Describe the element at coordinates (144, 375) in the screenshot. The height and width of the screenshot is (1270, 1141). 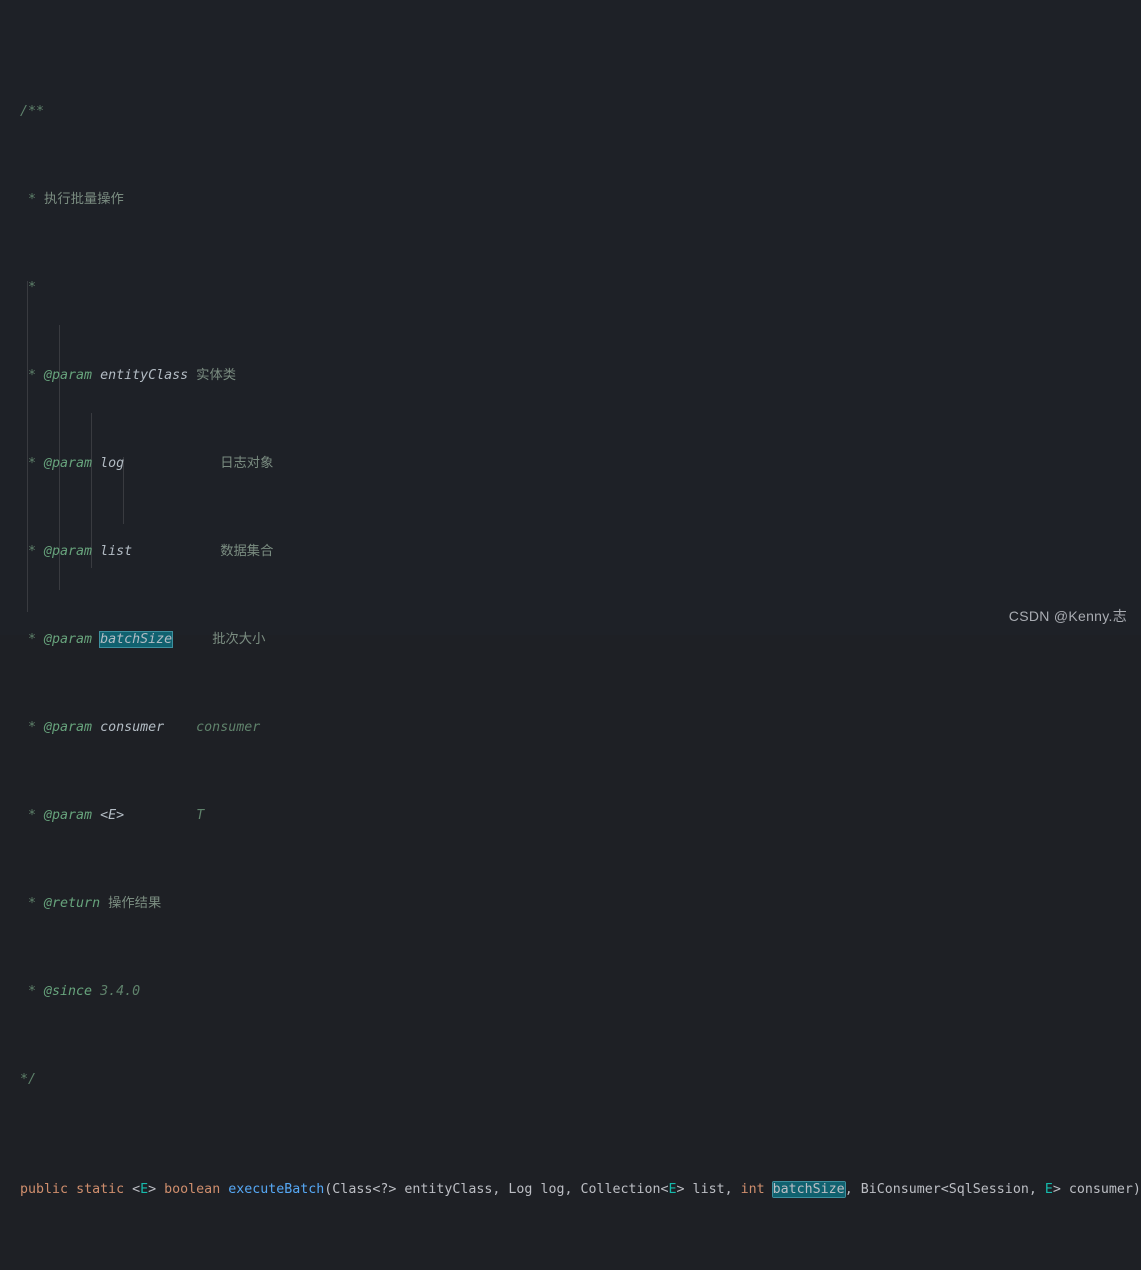
I see `javadoc-param-name: entityClass` at that location.